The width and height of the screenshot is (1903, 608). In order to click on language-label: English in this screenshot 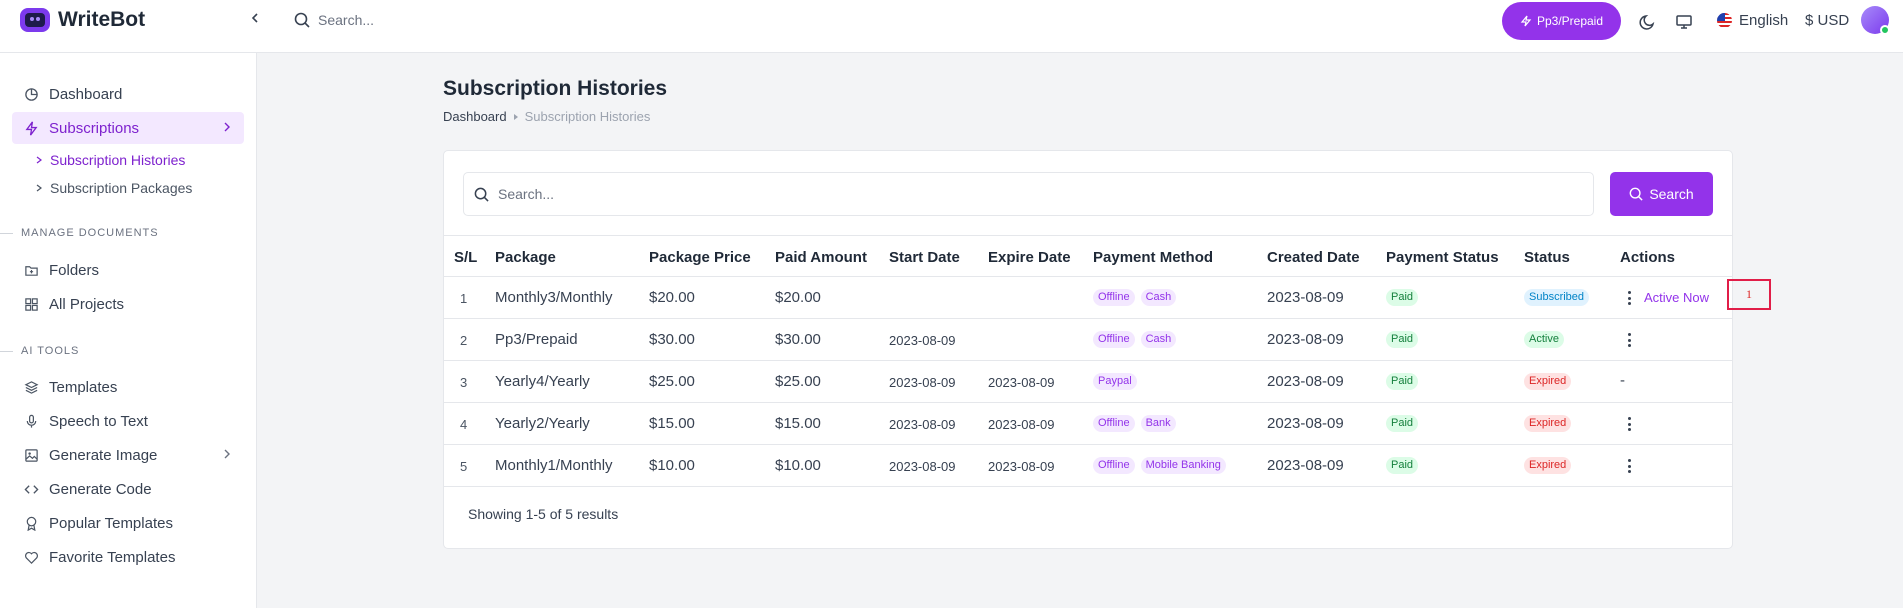, I will do `click(1764, 20)`.